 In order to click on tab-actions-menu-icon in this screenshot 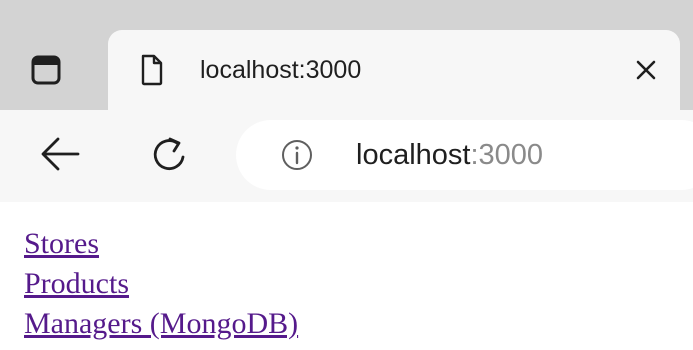, I will do `click(46, 70)`.